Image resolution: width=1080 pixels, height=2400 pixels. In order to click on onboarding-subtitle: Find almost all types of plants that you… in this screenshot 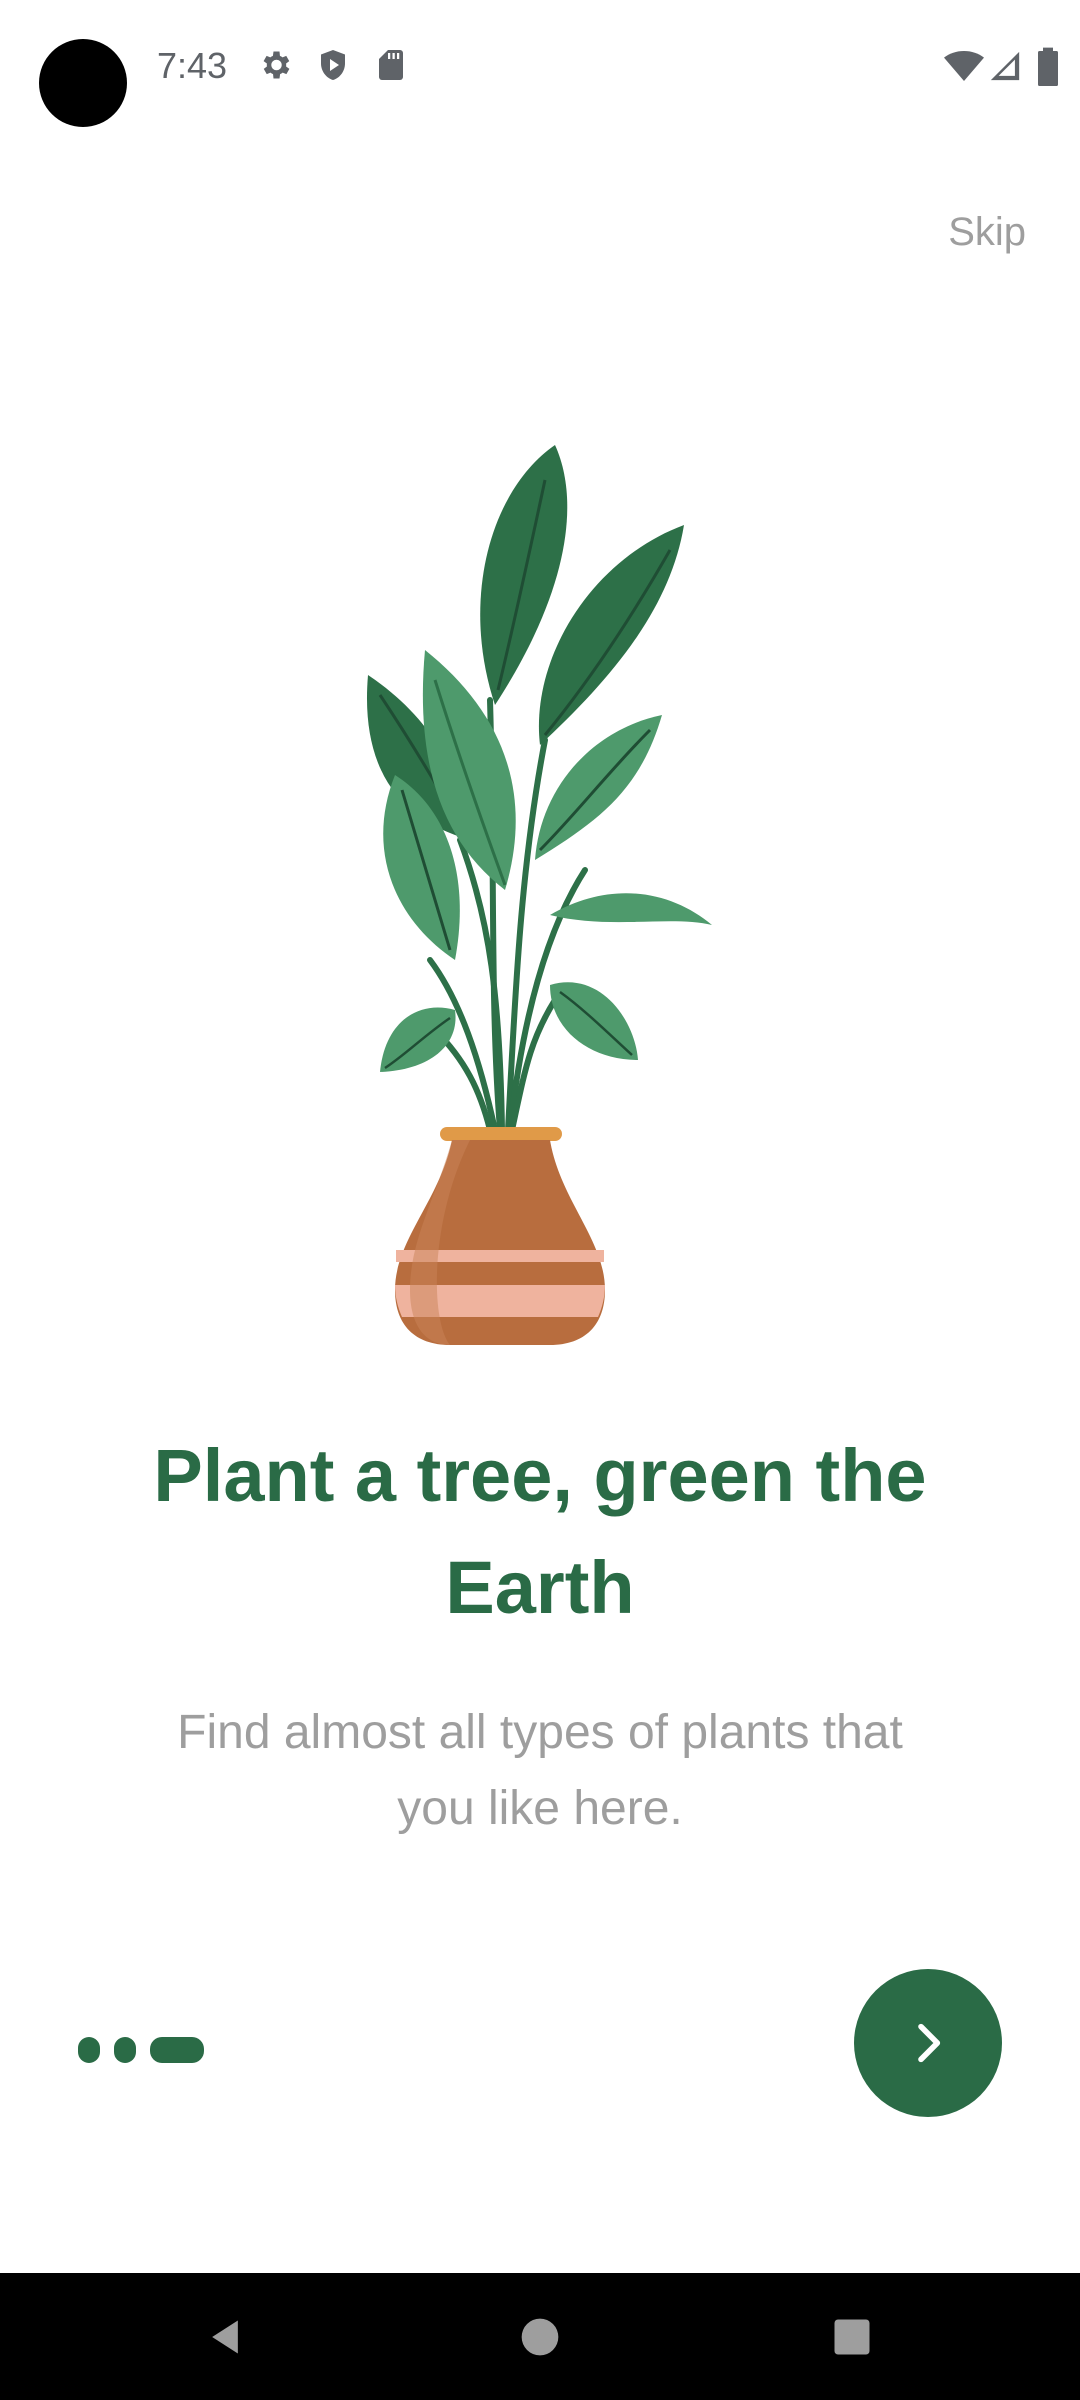, I will do `click(540, 1770)`.